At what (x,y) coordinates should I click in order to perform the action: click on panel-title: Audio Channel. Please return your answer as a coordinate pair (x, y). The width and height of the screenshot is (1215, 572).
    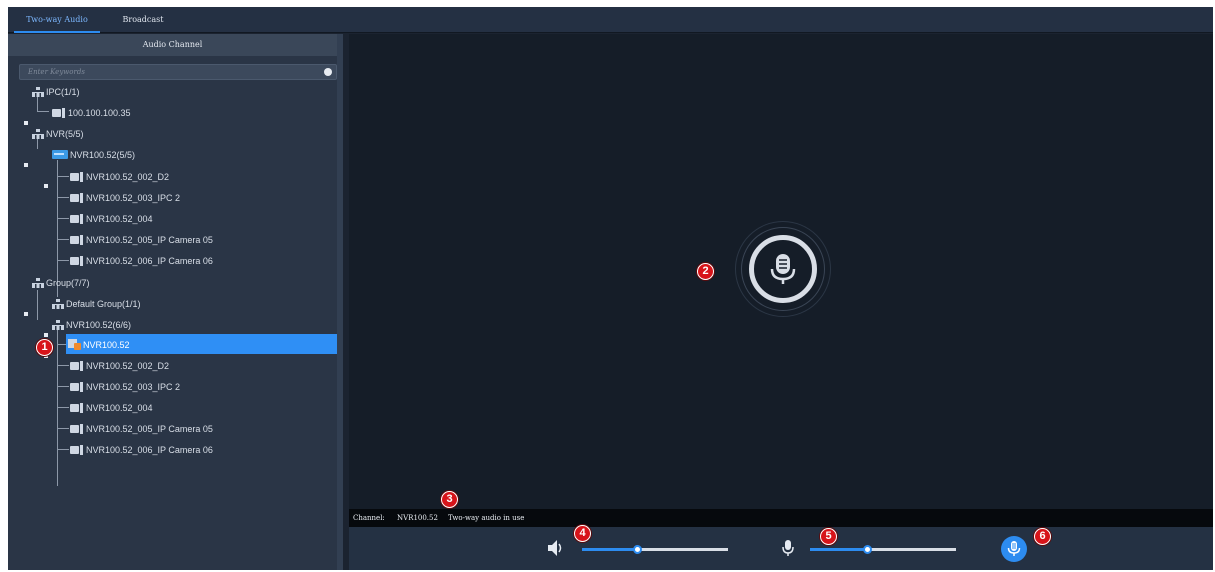
    Looking at the image, I should click on (172, 45).